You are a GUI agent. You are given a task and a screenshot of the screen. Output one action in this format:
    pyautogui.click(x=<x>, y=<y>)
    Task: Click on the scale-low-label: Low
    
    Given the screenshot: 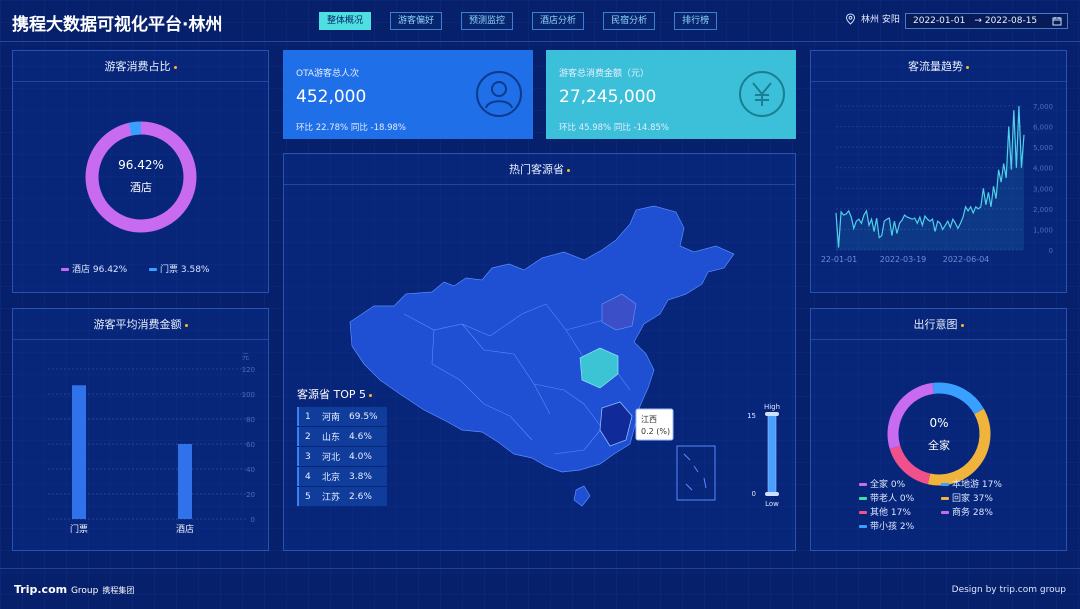 What is the action you would take?
    pyautogui.click(x=772, y=504)
    